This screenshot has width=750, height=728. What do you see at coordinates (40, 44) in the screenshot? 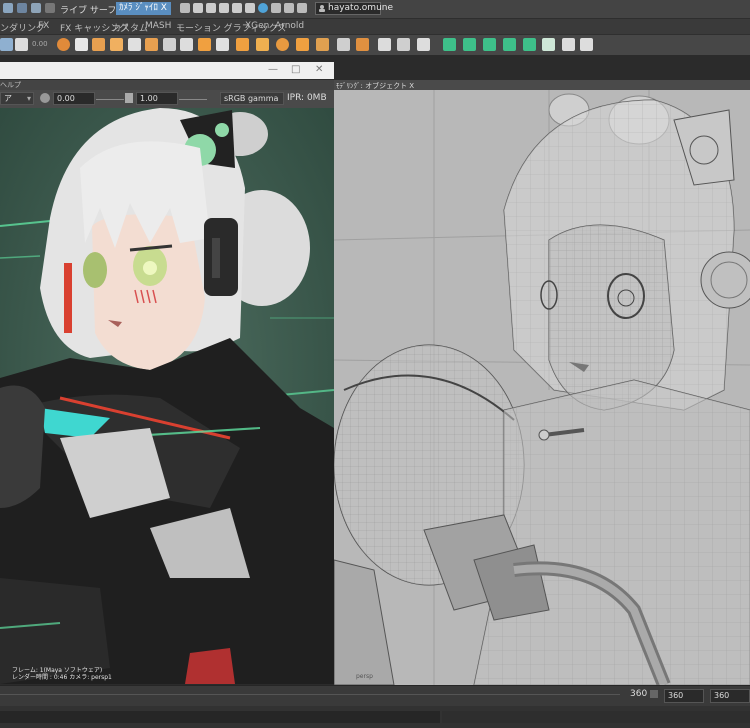
I see `shelf-value-label: 0.00` at bounding box center [40, 44].